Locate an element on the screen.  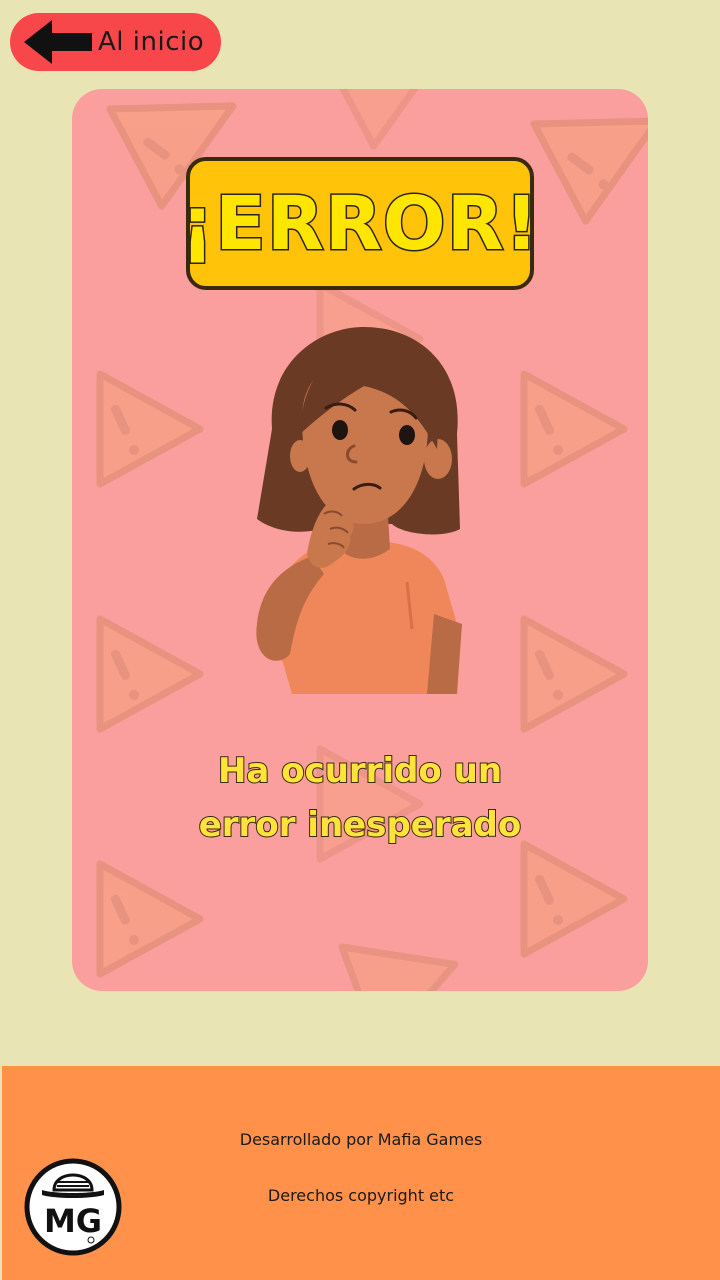
thinking-girl-illustration is located at coordinates (359, 510).